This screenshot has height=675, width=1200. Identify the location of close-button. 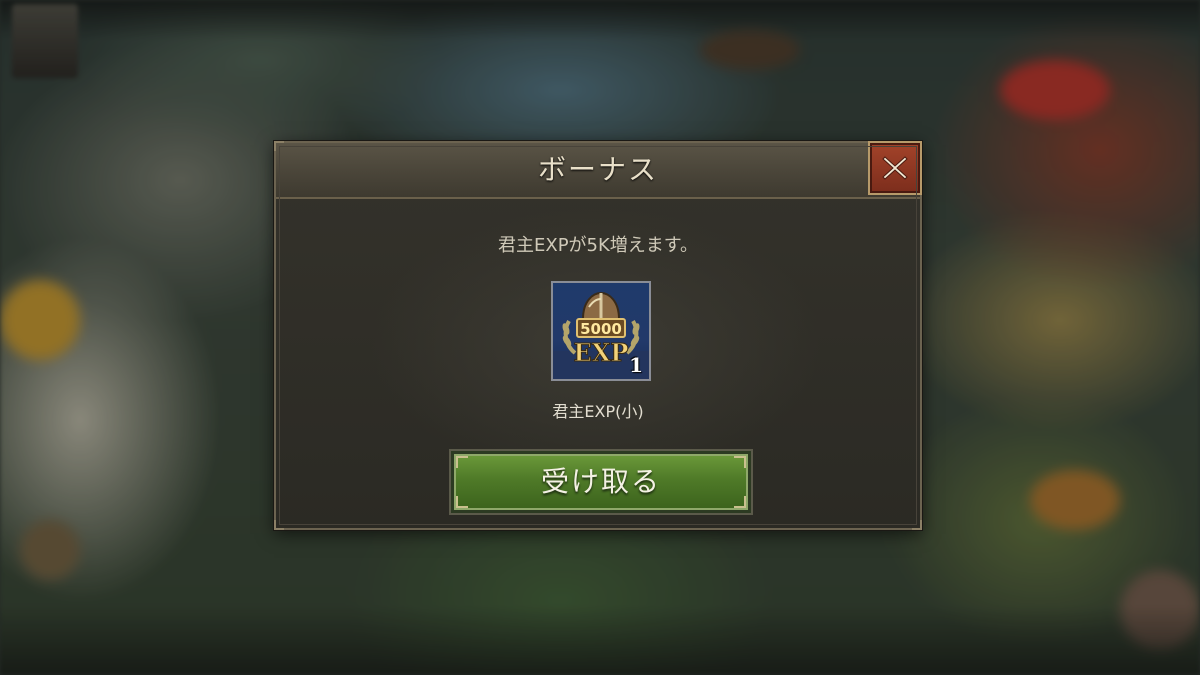
(895, 168).